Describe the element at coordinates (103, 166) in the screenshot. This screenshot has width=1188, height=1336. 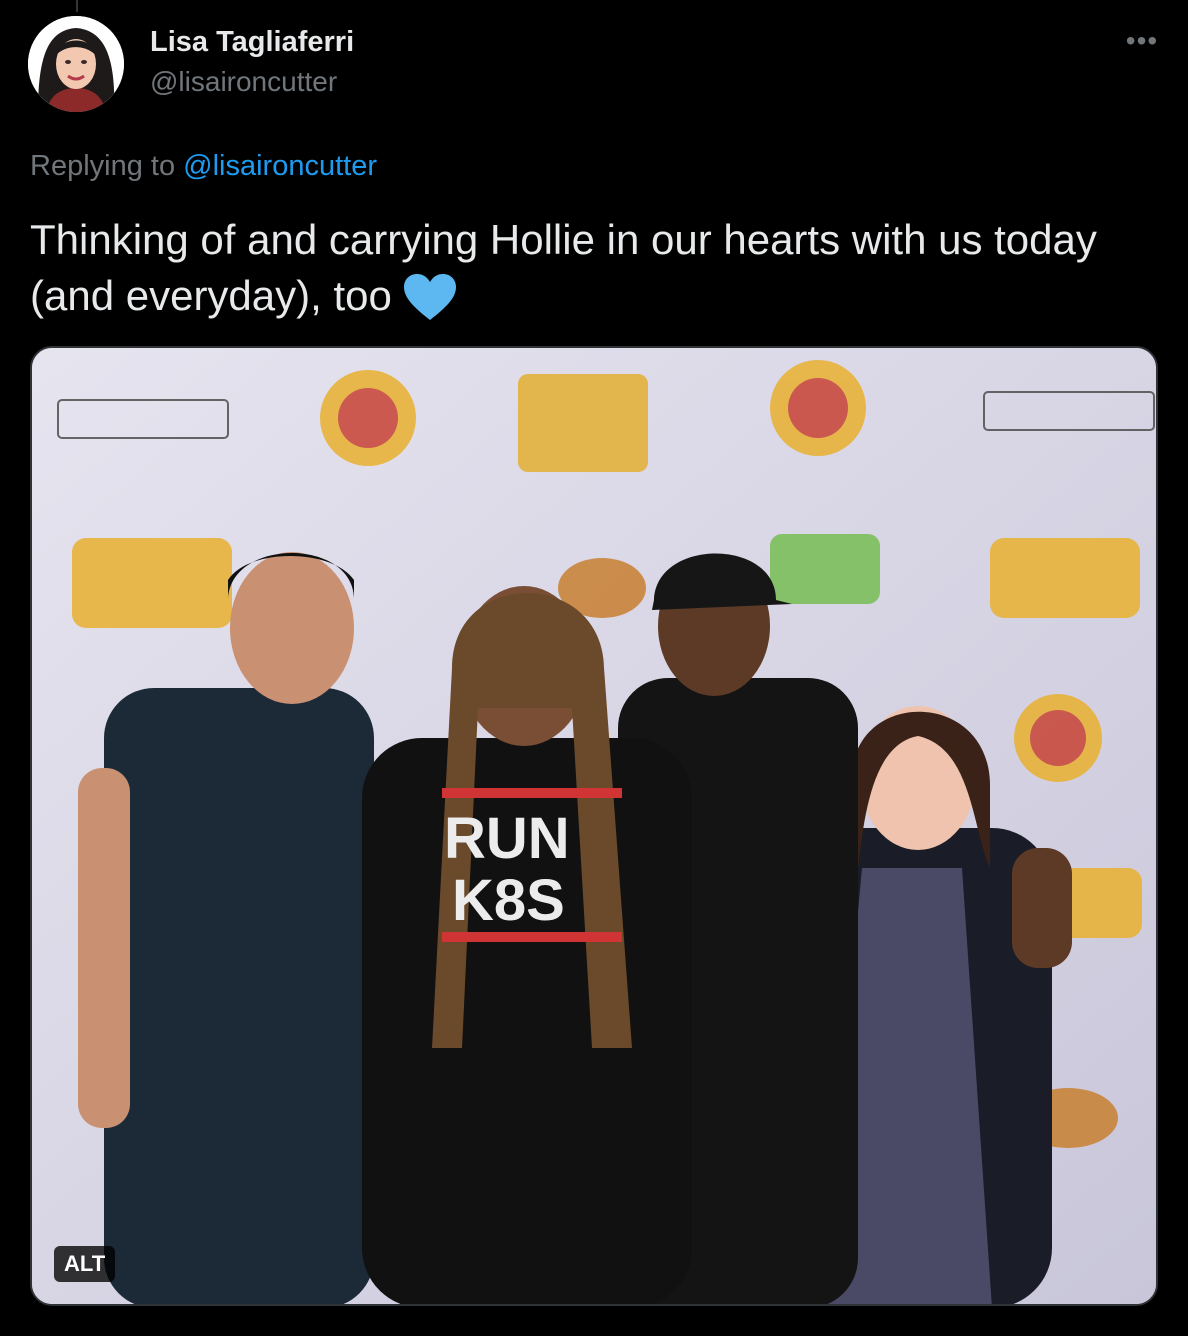
I see `replying-to-label: Replying to` at that location.